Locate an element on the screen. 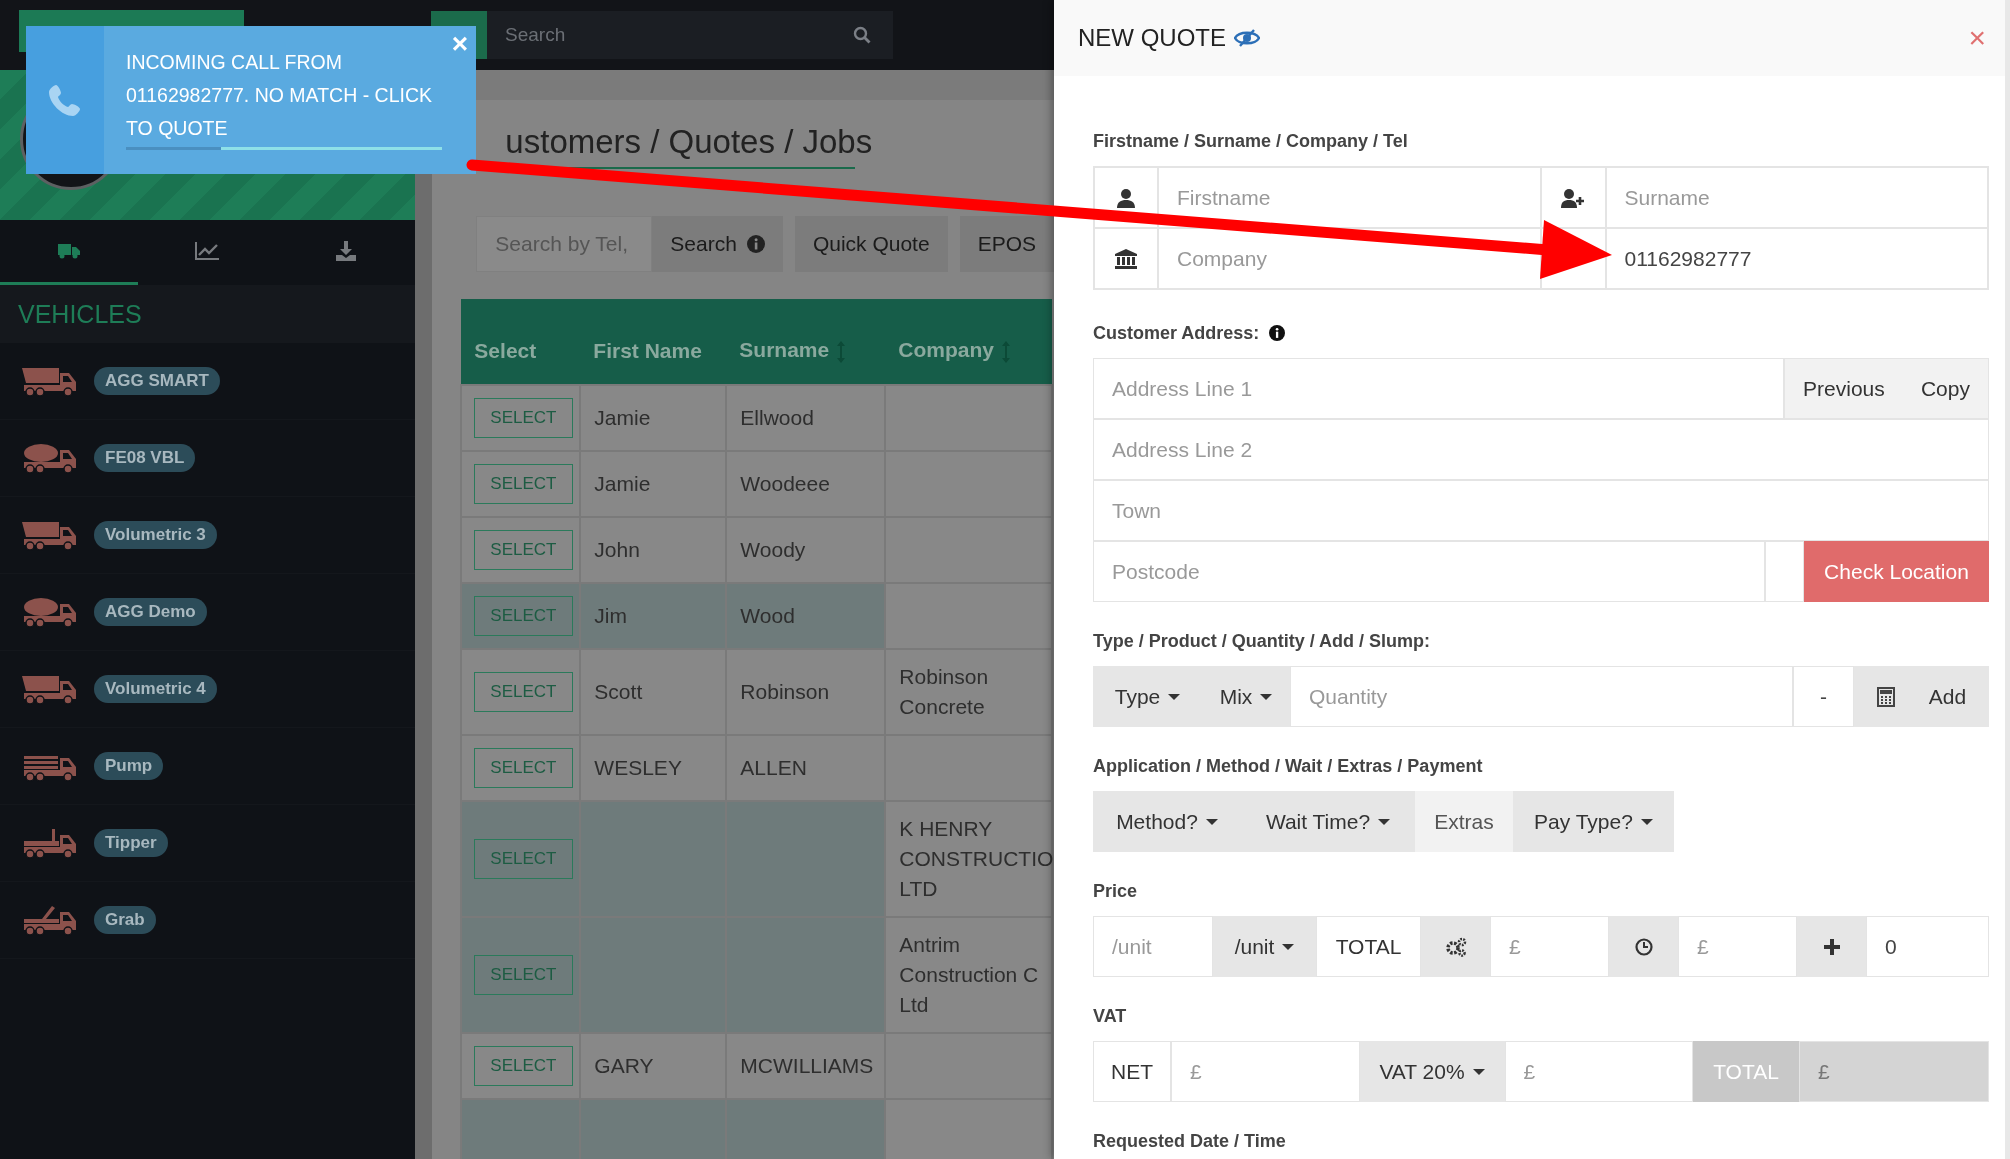  table-cell-text: K HENRY CONSTRUCTIO LTD is located at coordinates (976, 859).